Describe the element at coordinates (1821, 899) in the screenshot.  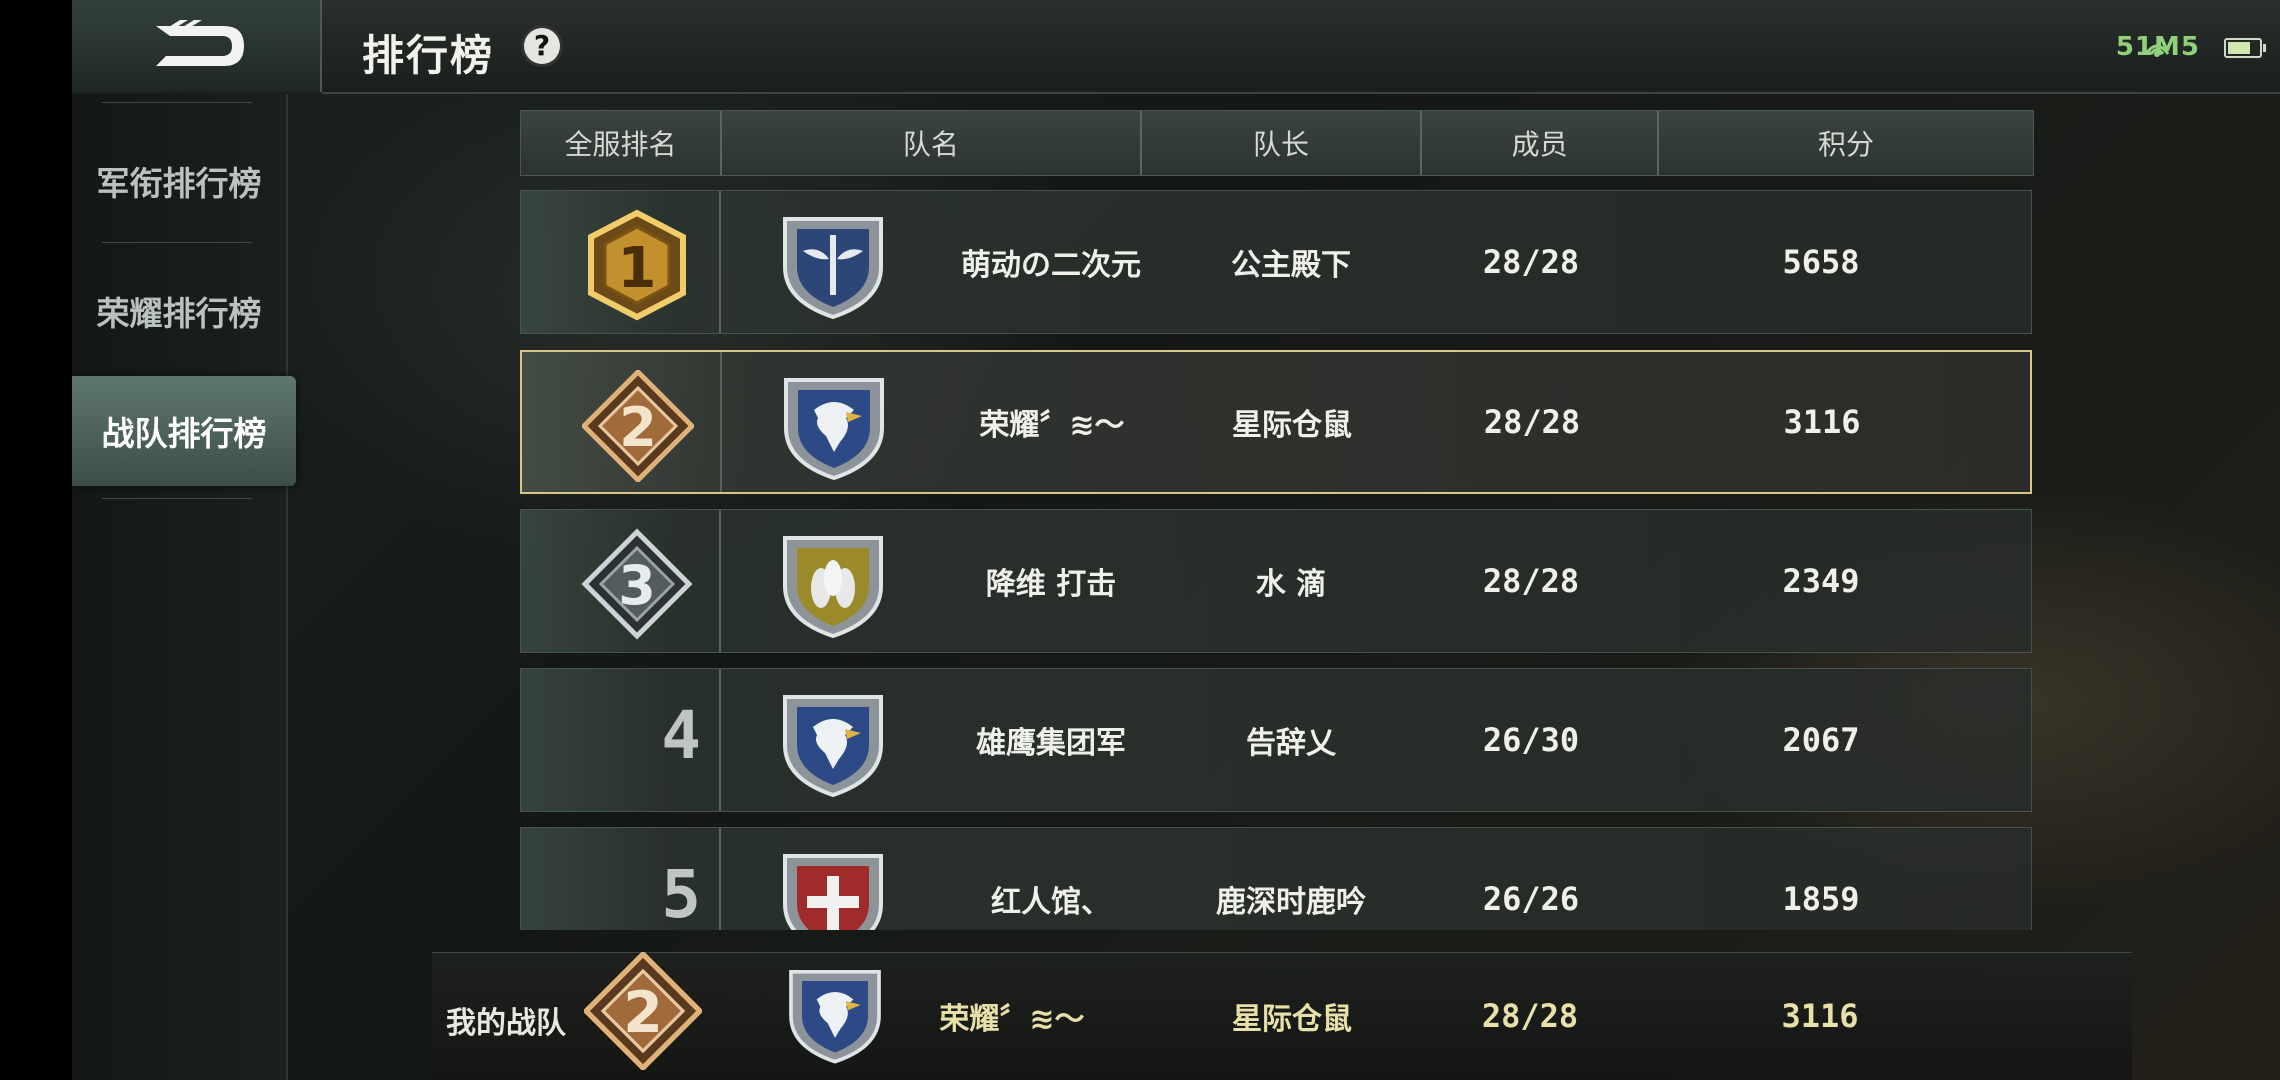
I see `score: 1859` at that location.